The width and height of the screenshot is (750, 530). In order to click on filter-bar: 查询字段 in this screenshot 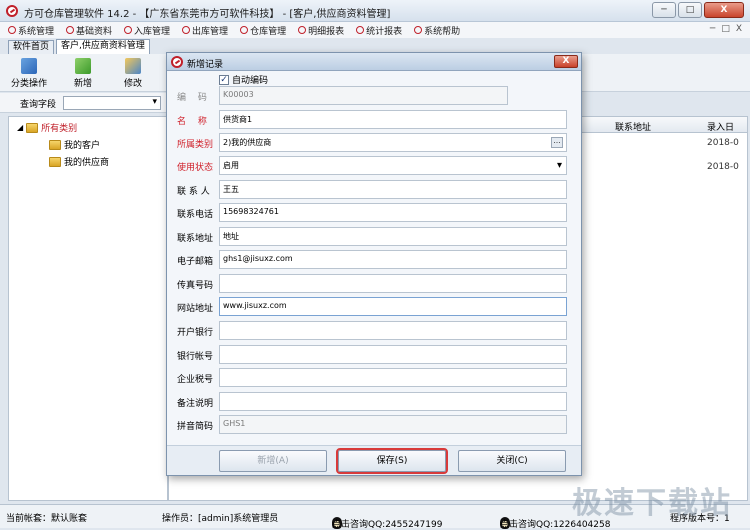, I will do `click(84, 103)`.